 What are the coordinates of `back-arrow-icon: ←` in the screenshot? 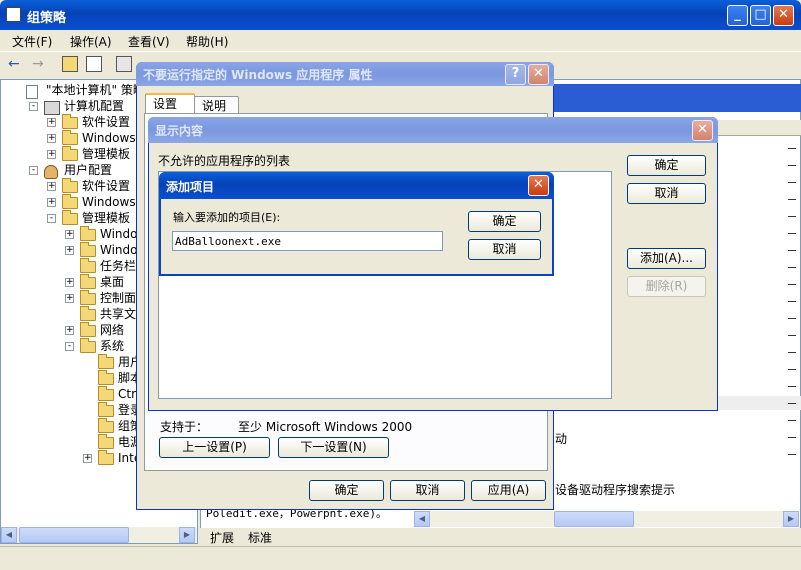 It's located at (14, 64).